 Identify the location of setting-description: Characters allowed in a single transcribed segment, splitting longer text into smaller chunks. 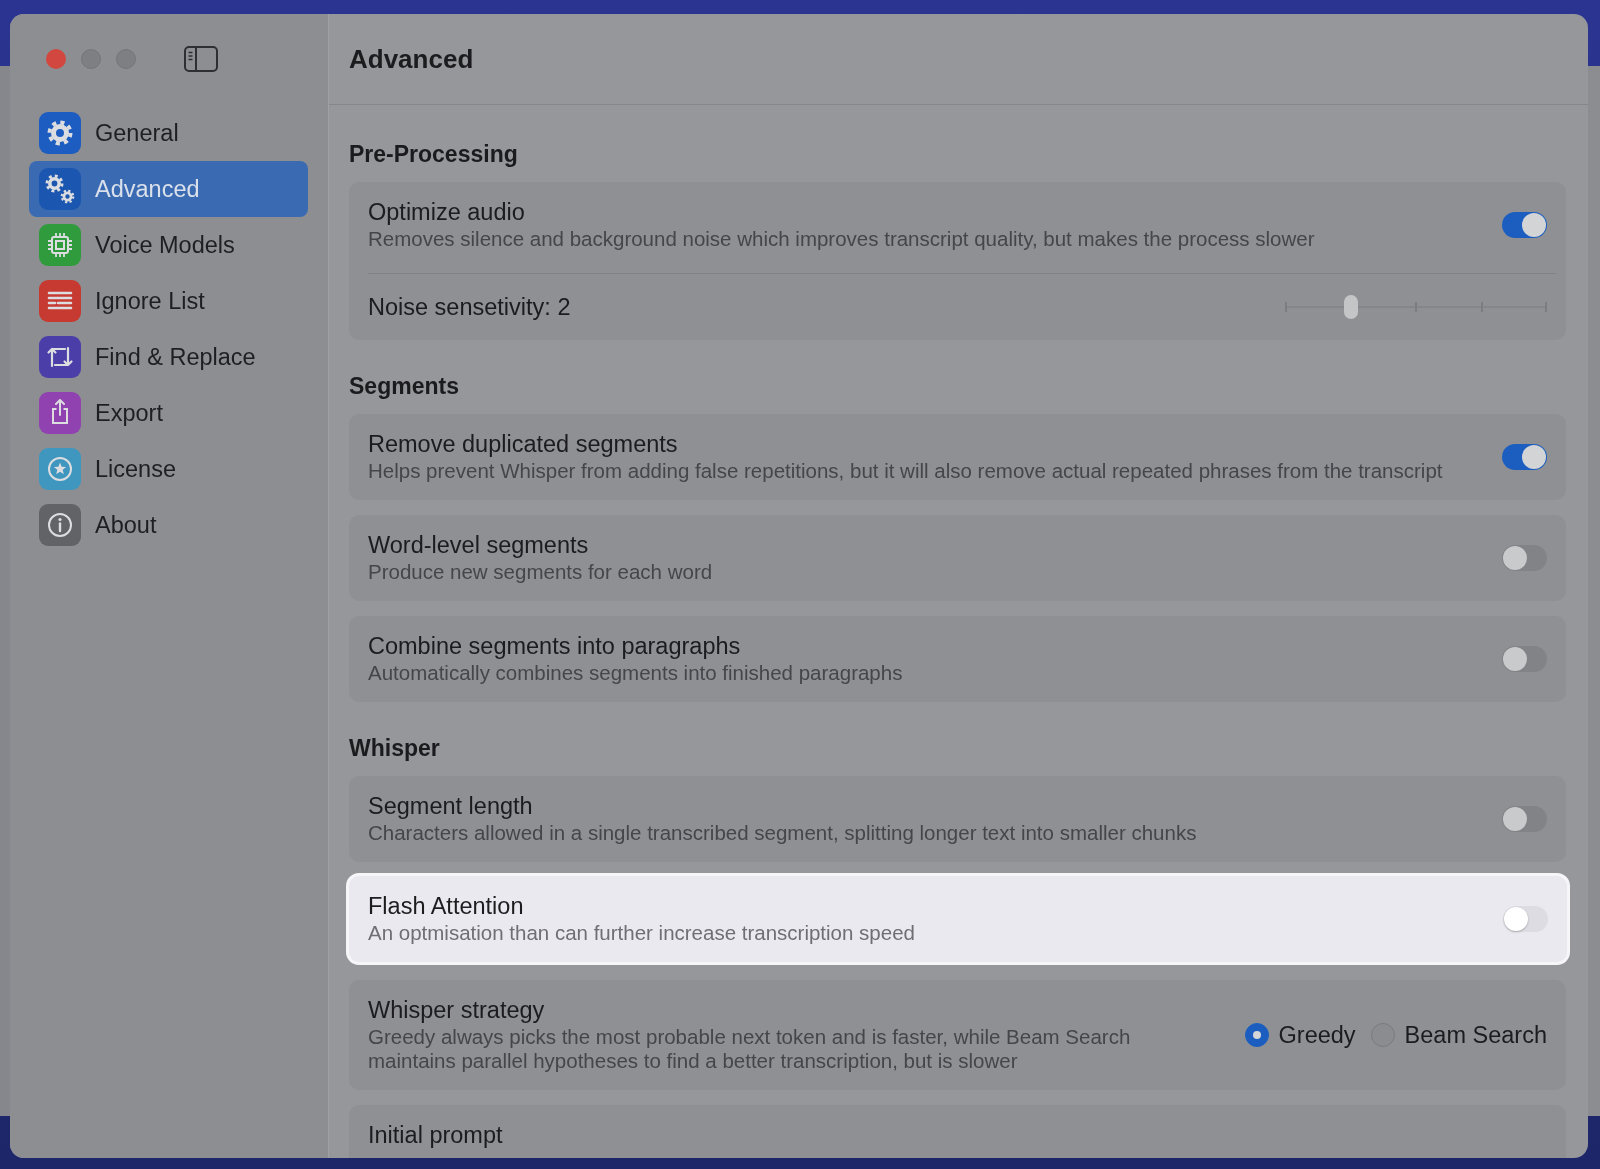
(783, 833).